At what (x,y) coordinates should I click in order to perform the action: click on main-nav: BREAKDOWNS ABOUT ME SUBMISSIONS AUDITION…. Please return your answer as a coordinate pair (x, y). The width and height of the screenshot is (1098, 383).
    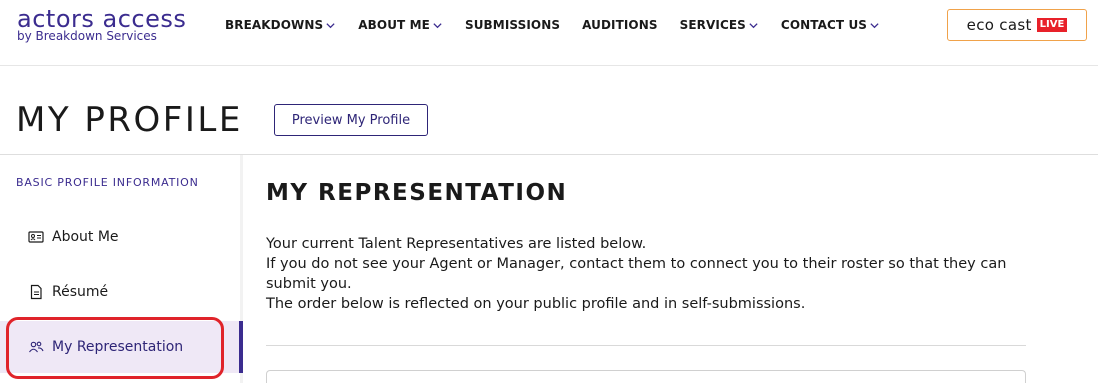
    Looking at the image, I should click on (563, 25).